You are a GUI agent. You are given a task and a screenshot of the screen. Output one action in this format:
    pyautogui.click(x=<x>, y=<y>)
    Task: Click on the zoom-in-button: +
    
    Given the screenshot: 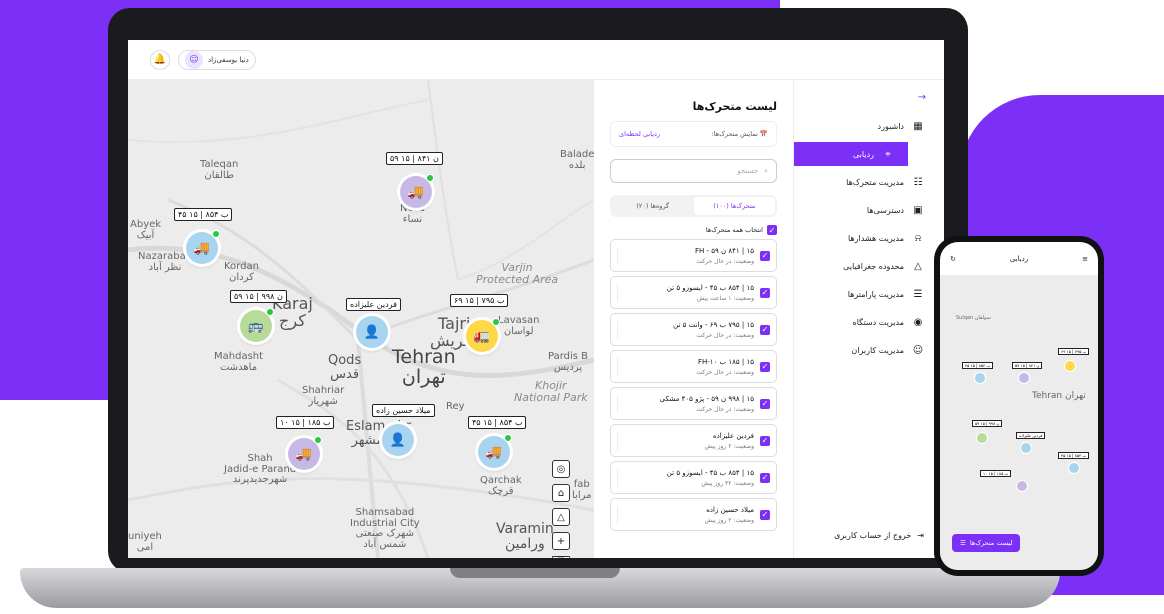 What is the action you would take?
    pyautogui.click(x=561, y=541)
    